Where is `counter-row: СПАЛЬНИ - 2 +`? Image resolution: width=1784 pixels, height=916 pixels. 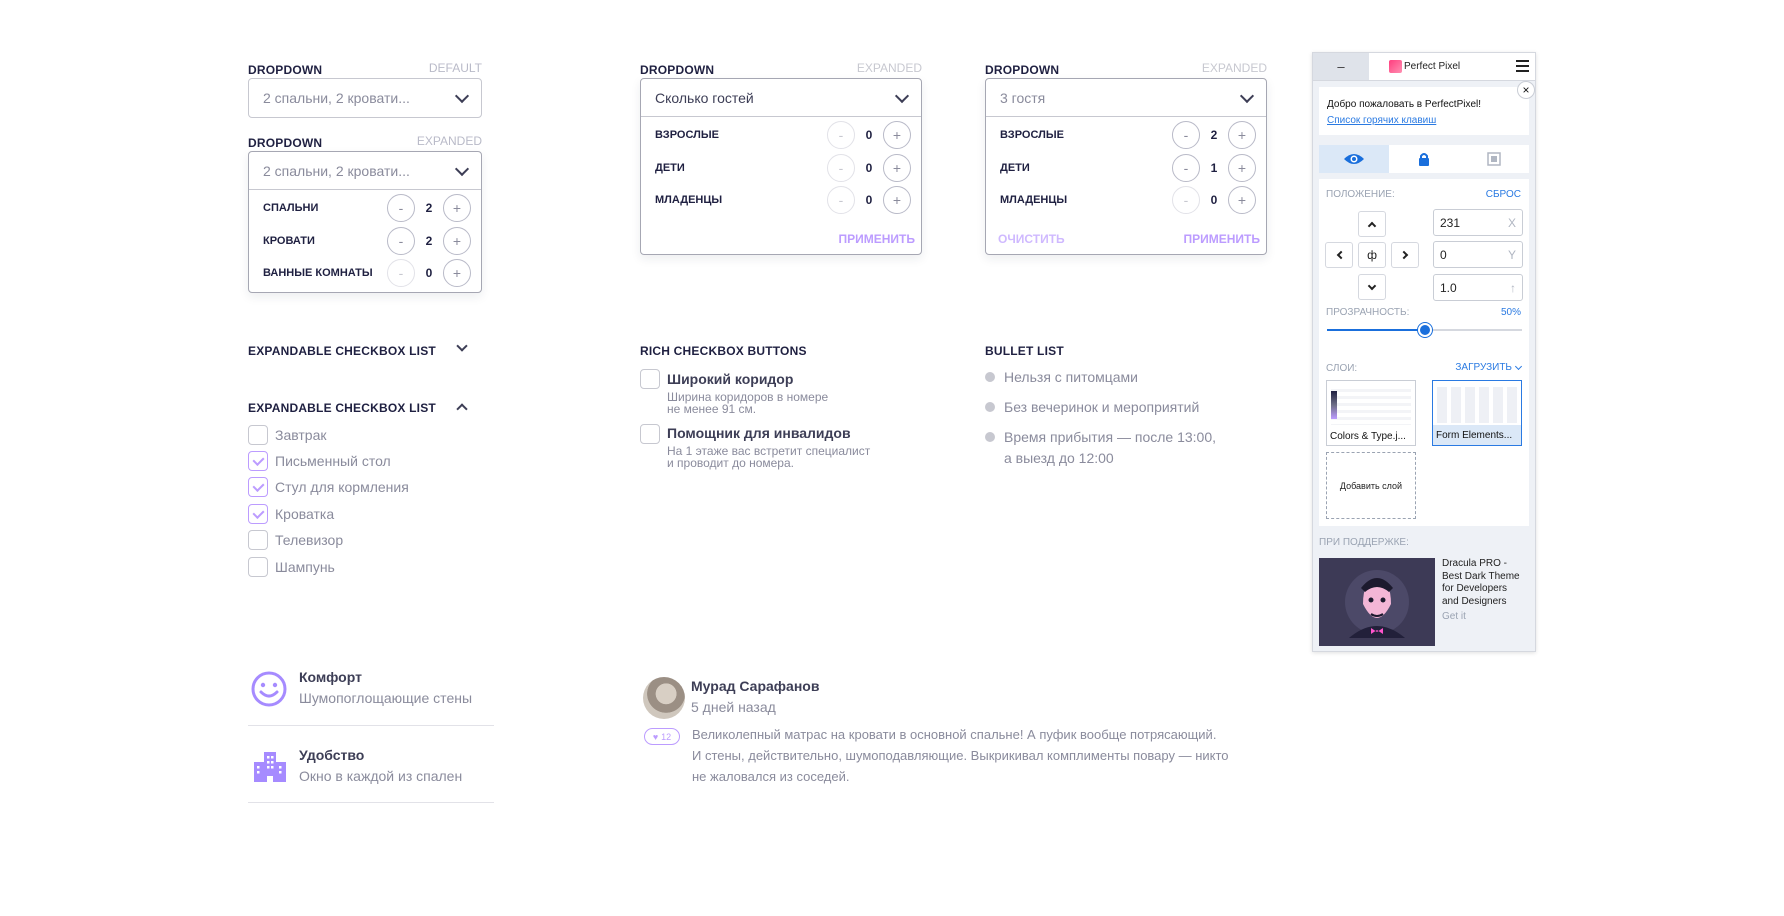 counter-row: СПАЛЬНИ - 2 + is located at coordinates (367, 208).